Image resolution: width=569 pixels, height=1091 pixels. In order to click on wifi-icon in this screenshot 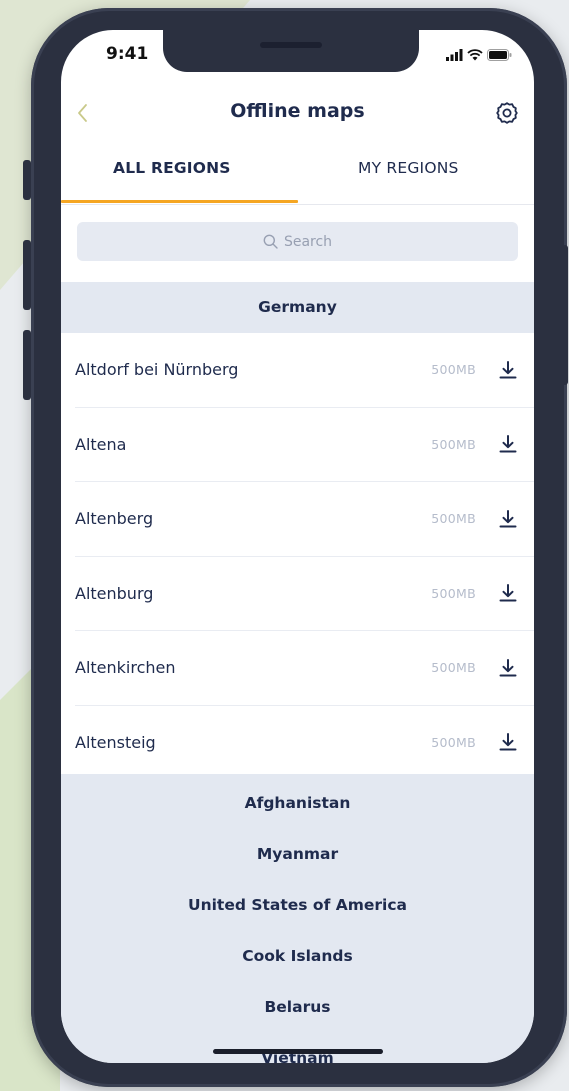, I will do `click(475, 55)`.